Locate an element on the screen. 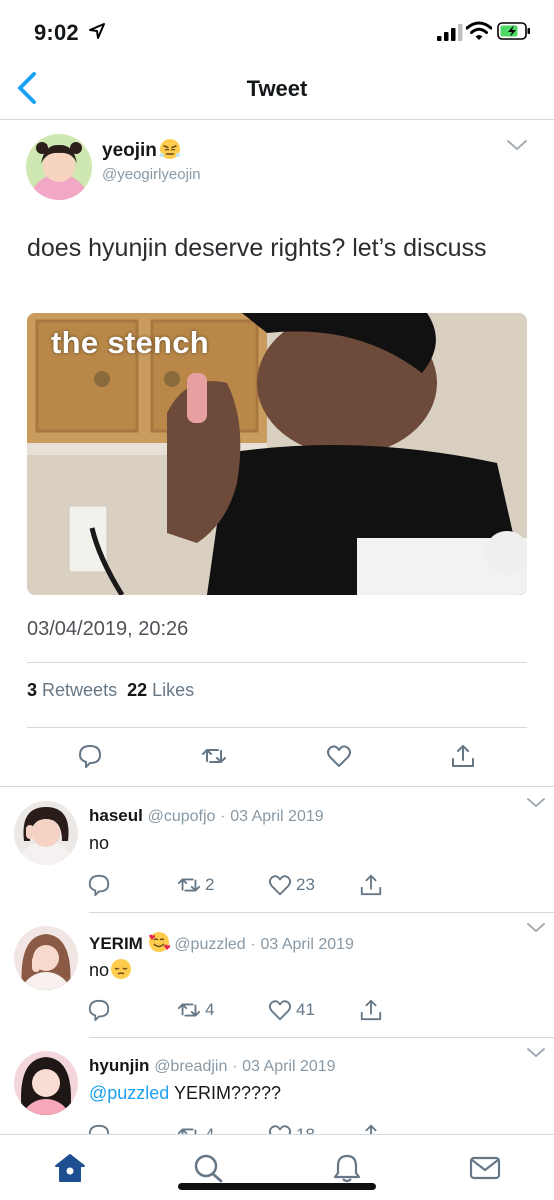  cellular-signal-icon is located at coordinates (450, 32).